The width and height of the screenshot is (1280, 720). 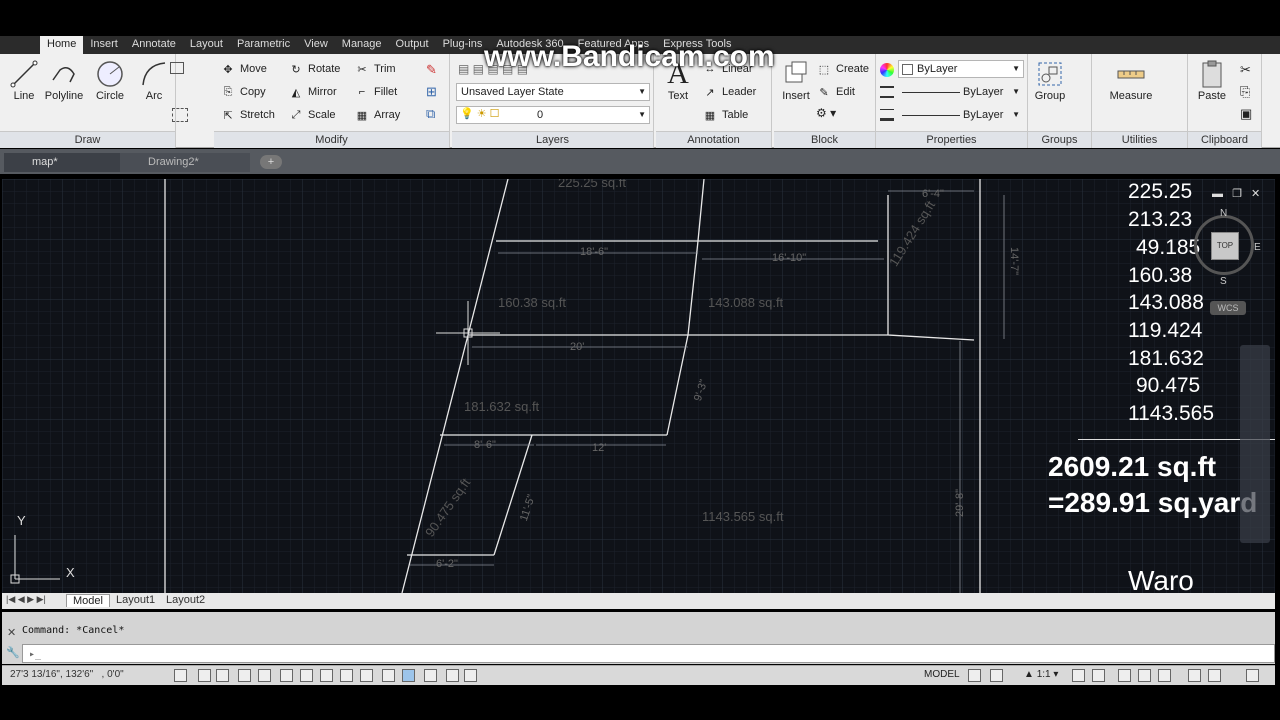 I want to click on layers-panel-title: Layers, so click(x=552, y=139).